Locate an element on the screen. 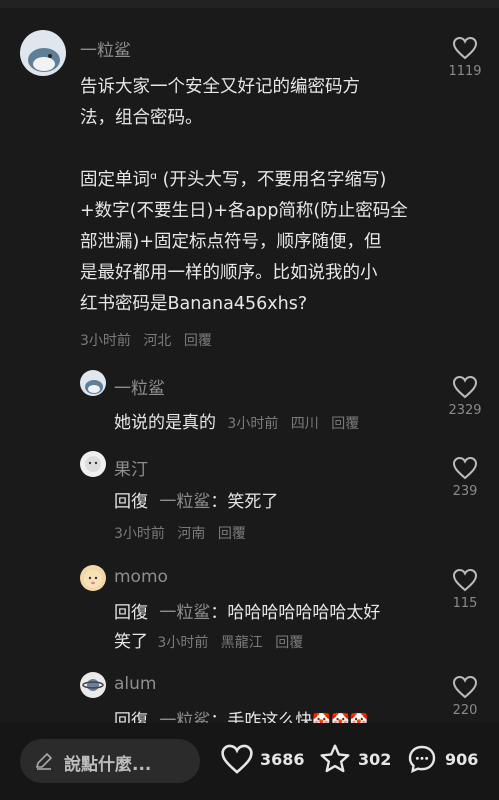 This screenshot has height=800, width=499. comment-action: 906 is located at coordinates (441, 759).